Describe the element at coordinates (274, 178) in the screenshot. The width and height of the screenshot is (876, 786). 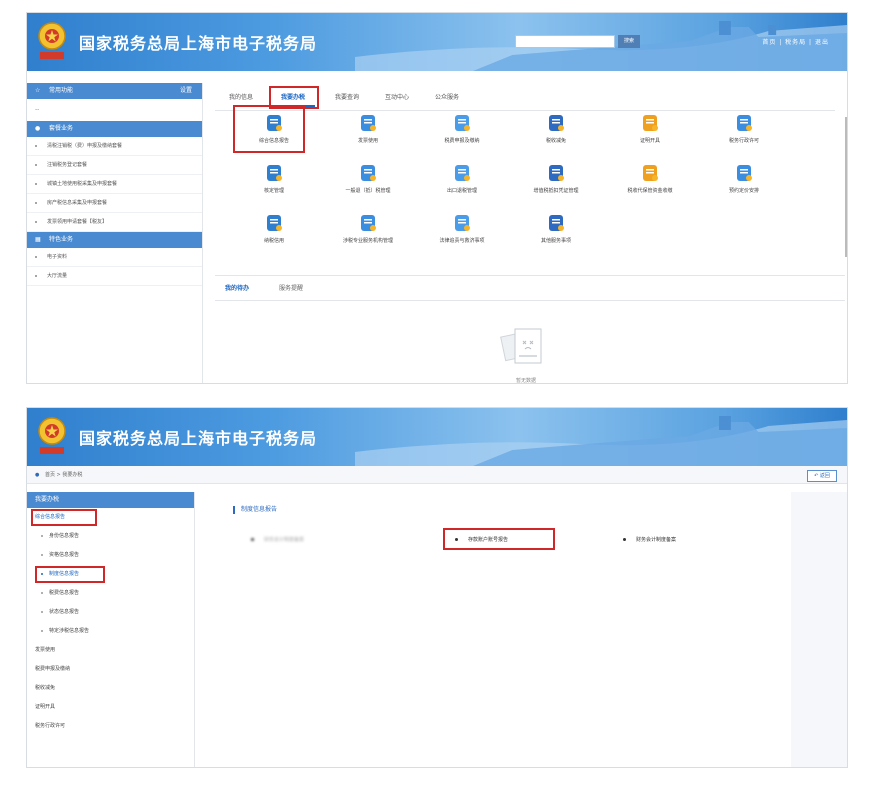
I see `service-item: 核定管理` at that location.